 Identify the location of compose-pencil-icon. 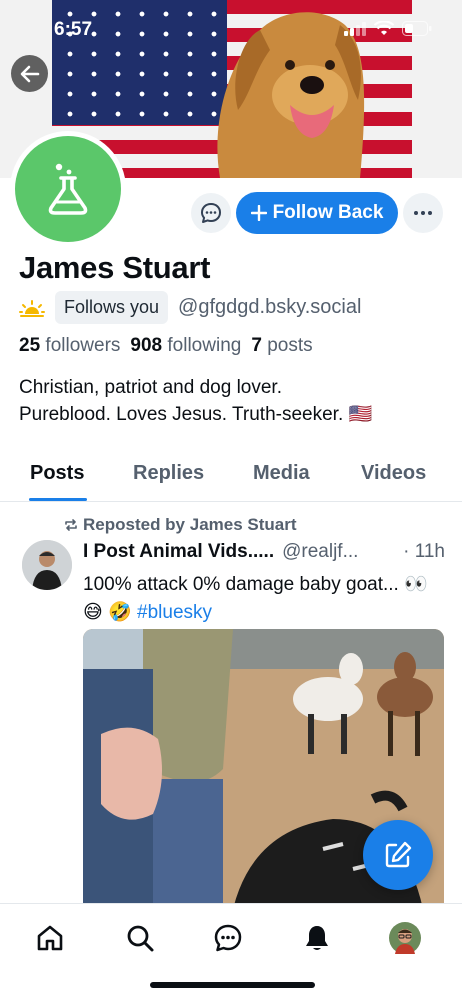
(398, 854).